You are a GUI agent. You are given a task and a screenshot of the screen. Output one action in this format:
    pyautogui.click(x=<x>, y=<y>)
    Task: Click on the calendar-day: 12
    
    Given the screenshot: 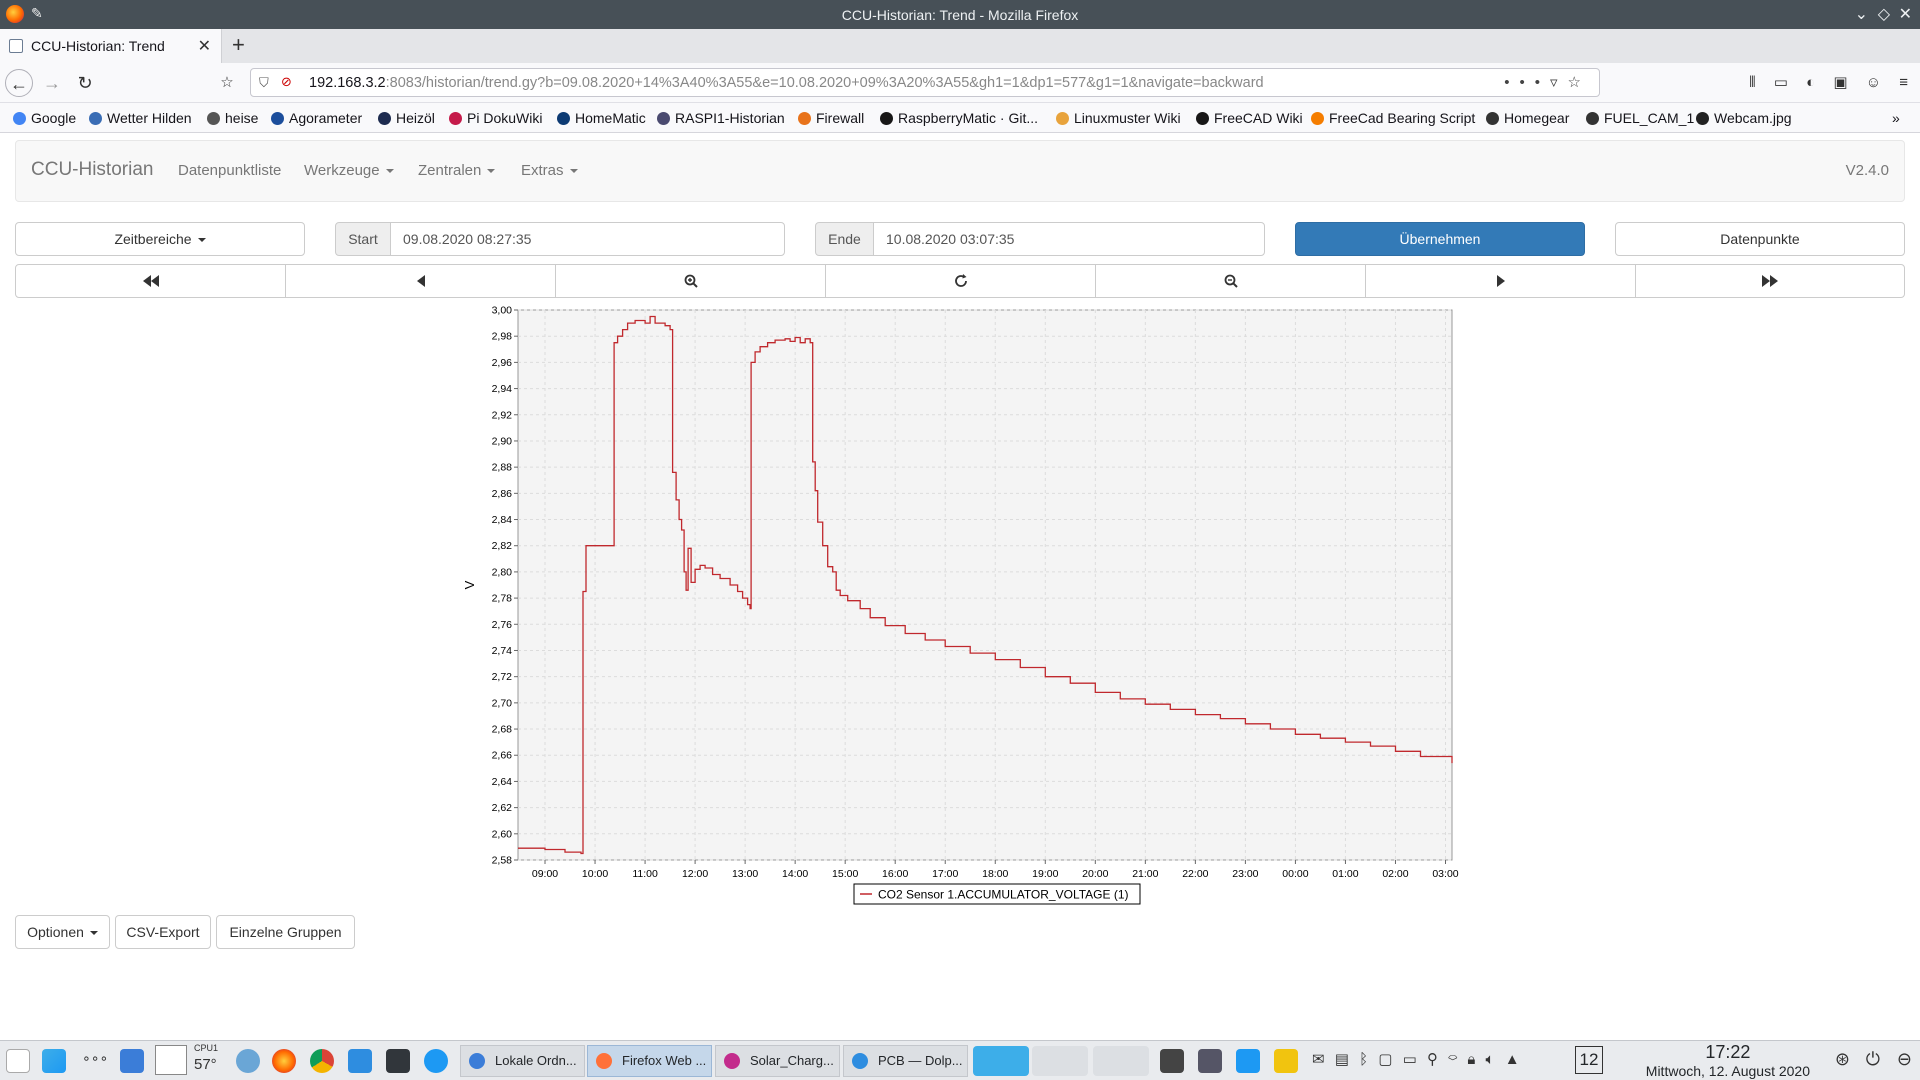 What is the action you would take?
    pyautogui.click(x=1589, y=1060)
    